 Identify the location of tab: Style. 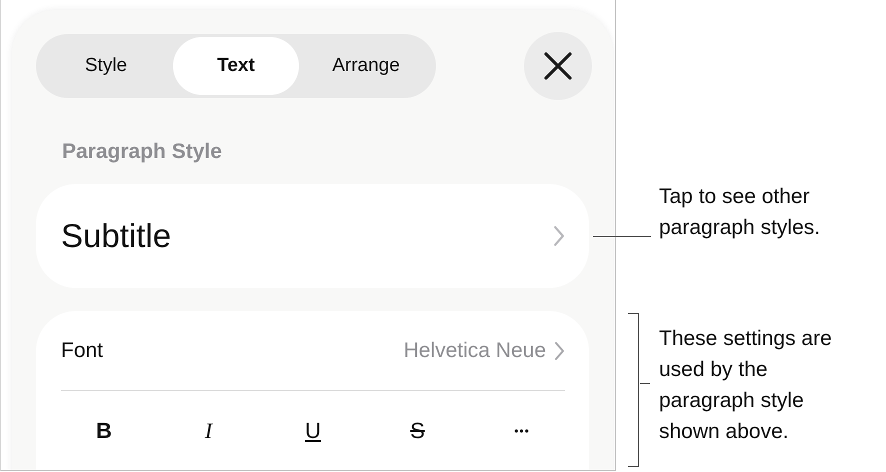
(106, 66).